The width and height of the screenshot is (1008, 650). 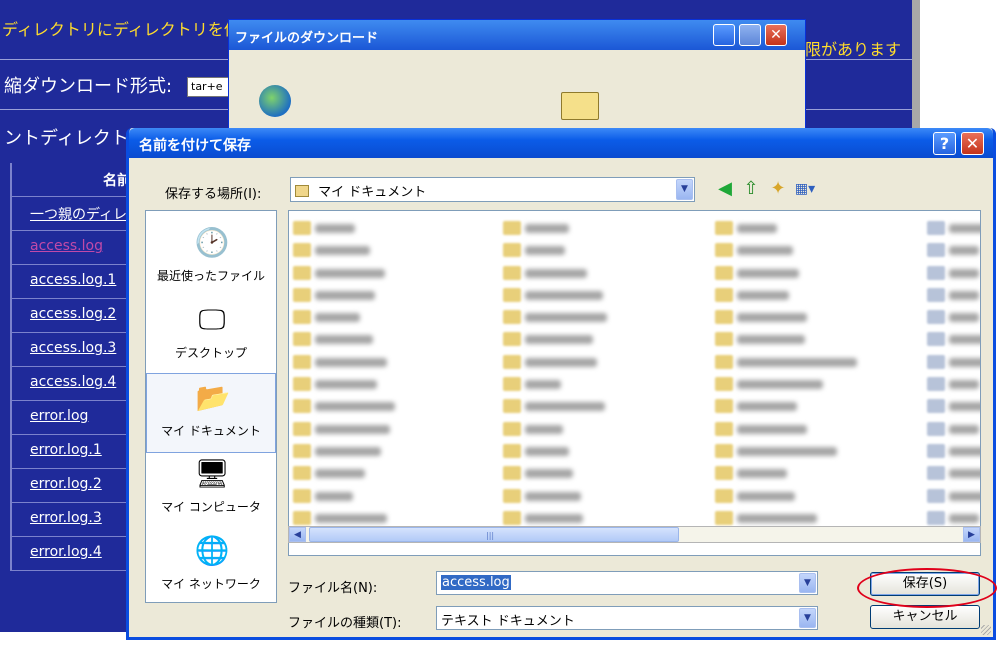 What do you see at coordinates (805, 189) in the screenshot?
I see `view-menu-icon: ▦▾` at bounding box center [805, 189].